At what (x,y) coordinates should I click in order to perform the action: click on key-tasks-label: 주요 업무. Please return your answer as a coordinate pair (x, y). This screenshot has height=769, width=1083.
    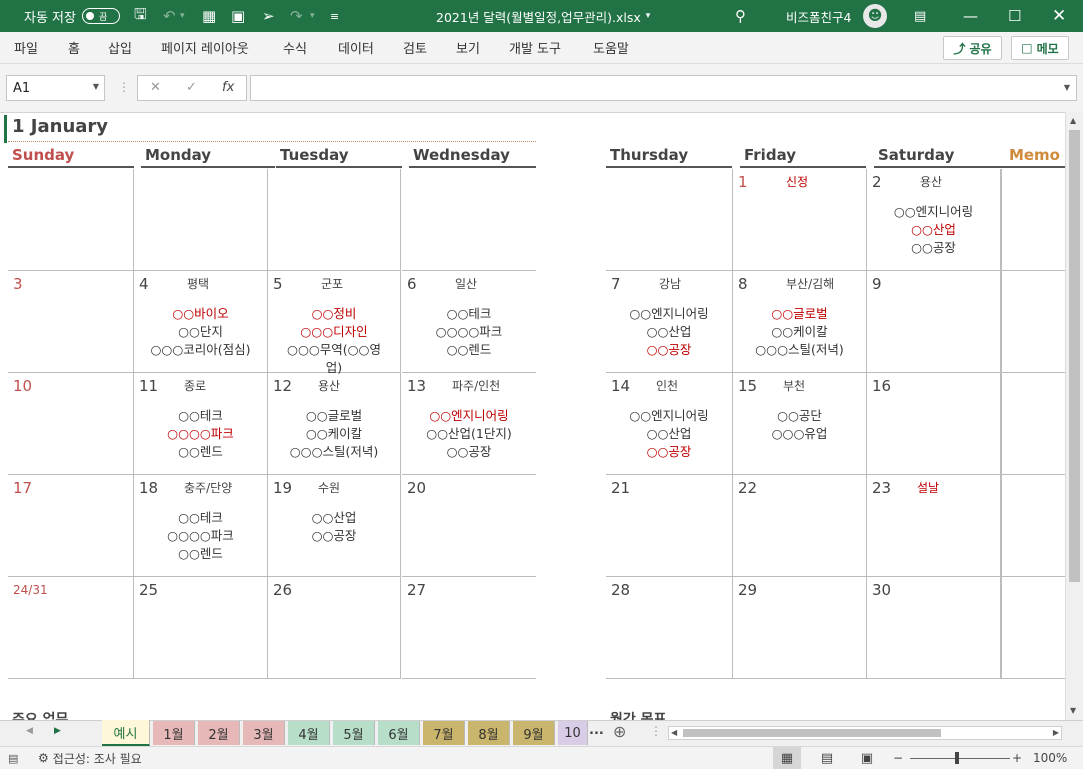
    Looking at the image, I should click on (40, 714).